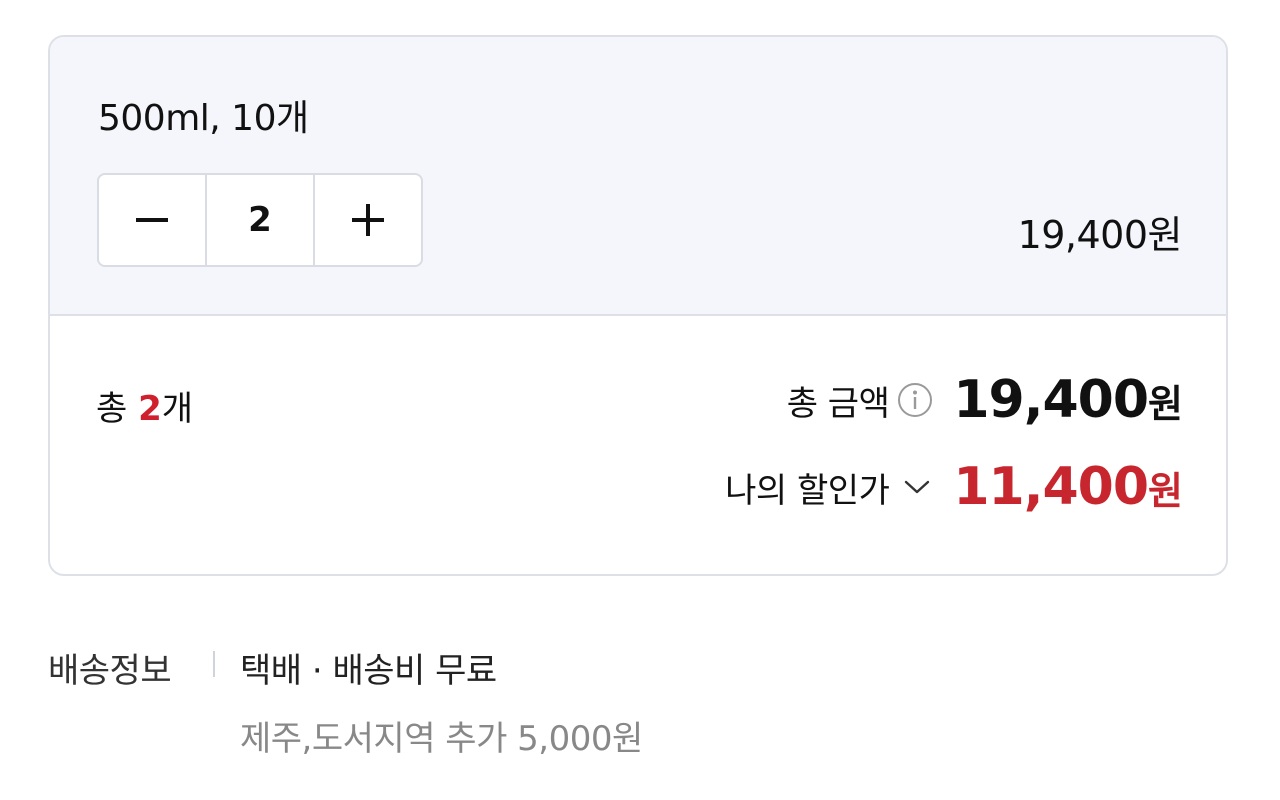 The image size is (1280, 800). What do you see at coordinates (838, 403) in the screenshot?
I see `total-amount-label: 총 금액` at bounding box center [838, 403].